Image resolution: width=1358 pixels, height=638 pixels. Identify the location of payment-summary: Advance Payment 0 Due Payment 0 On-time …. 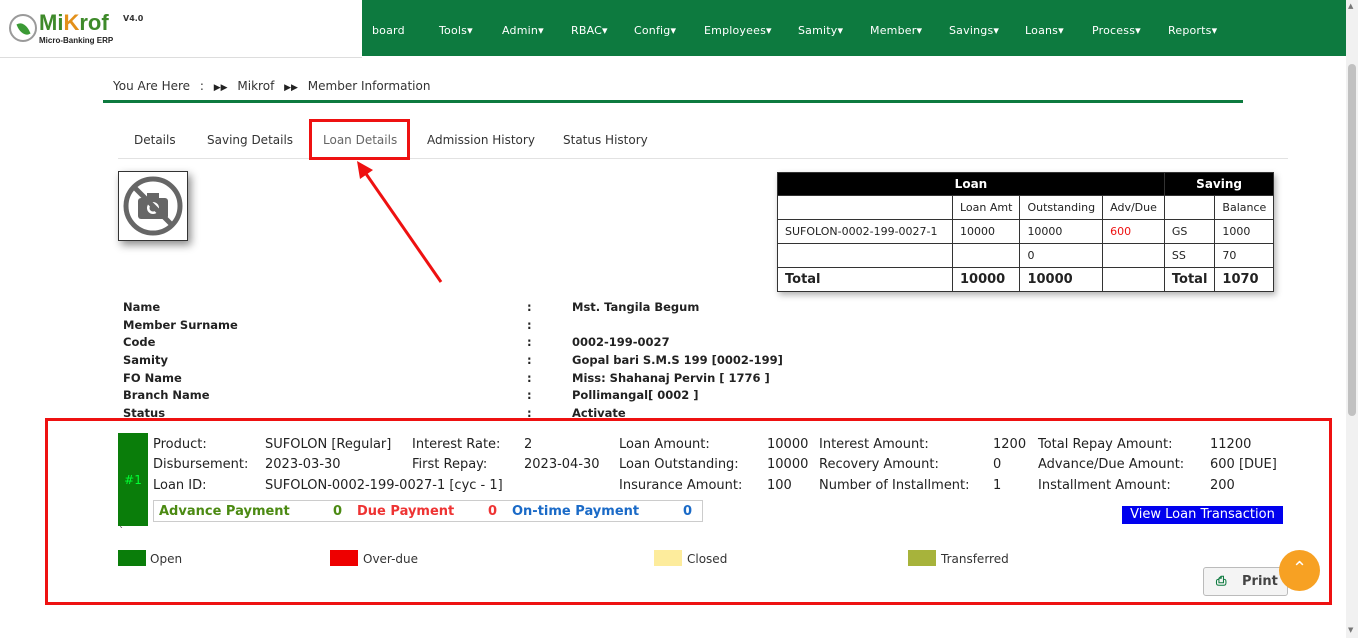
(428, 511).